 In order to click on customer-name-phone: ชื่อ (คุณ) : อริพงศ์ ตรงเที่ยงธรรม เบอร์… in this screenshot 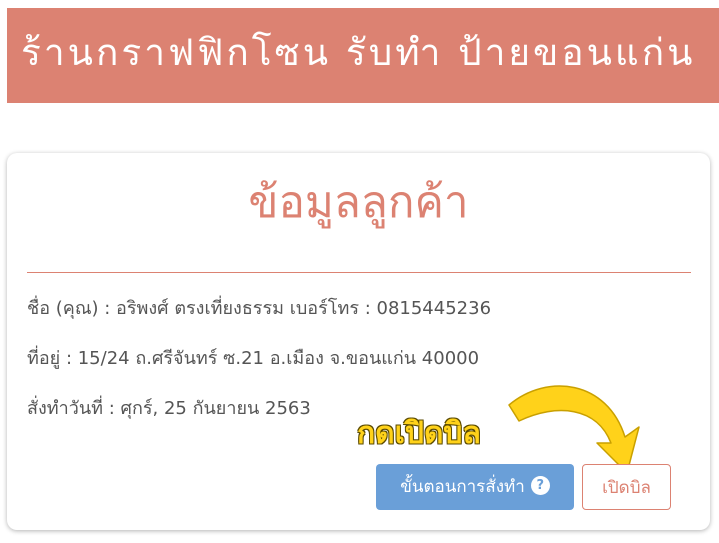, I will do `click(259, 308)`.